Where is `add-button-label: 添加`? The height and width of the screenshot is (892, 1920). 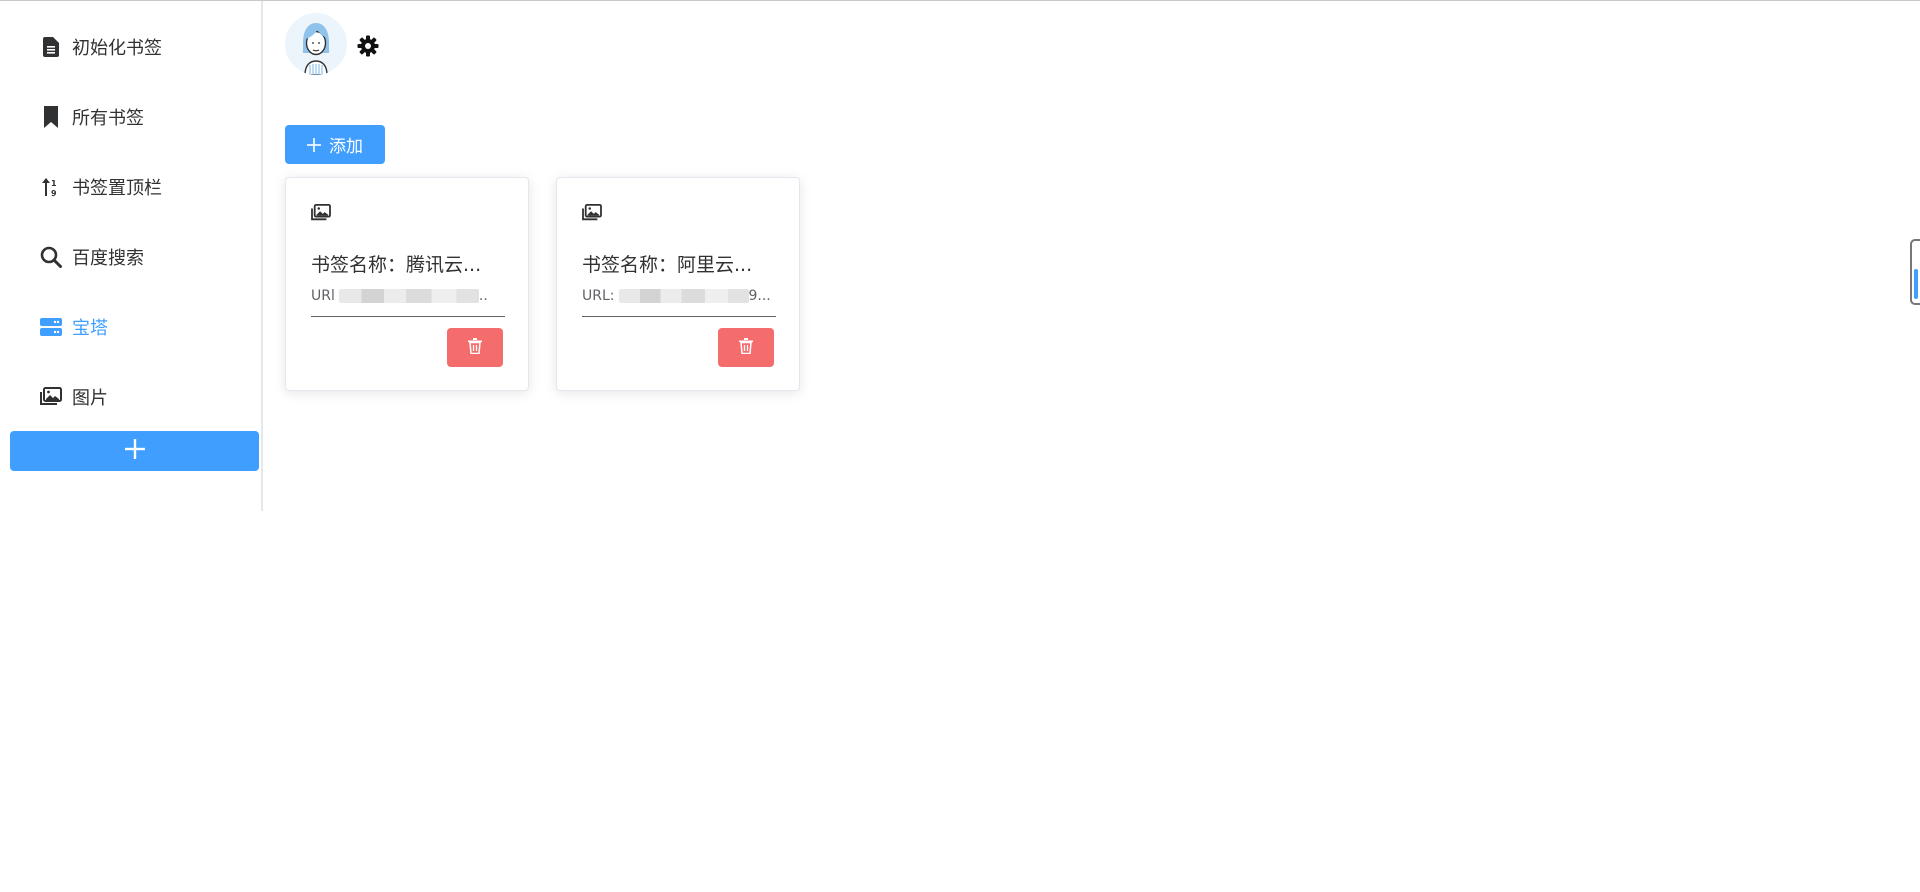
add-button-label: 添加 is located at coordinates (346, 147).